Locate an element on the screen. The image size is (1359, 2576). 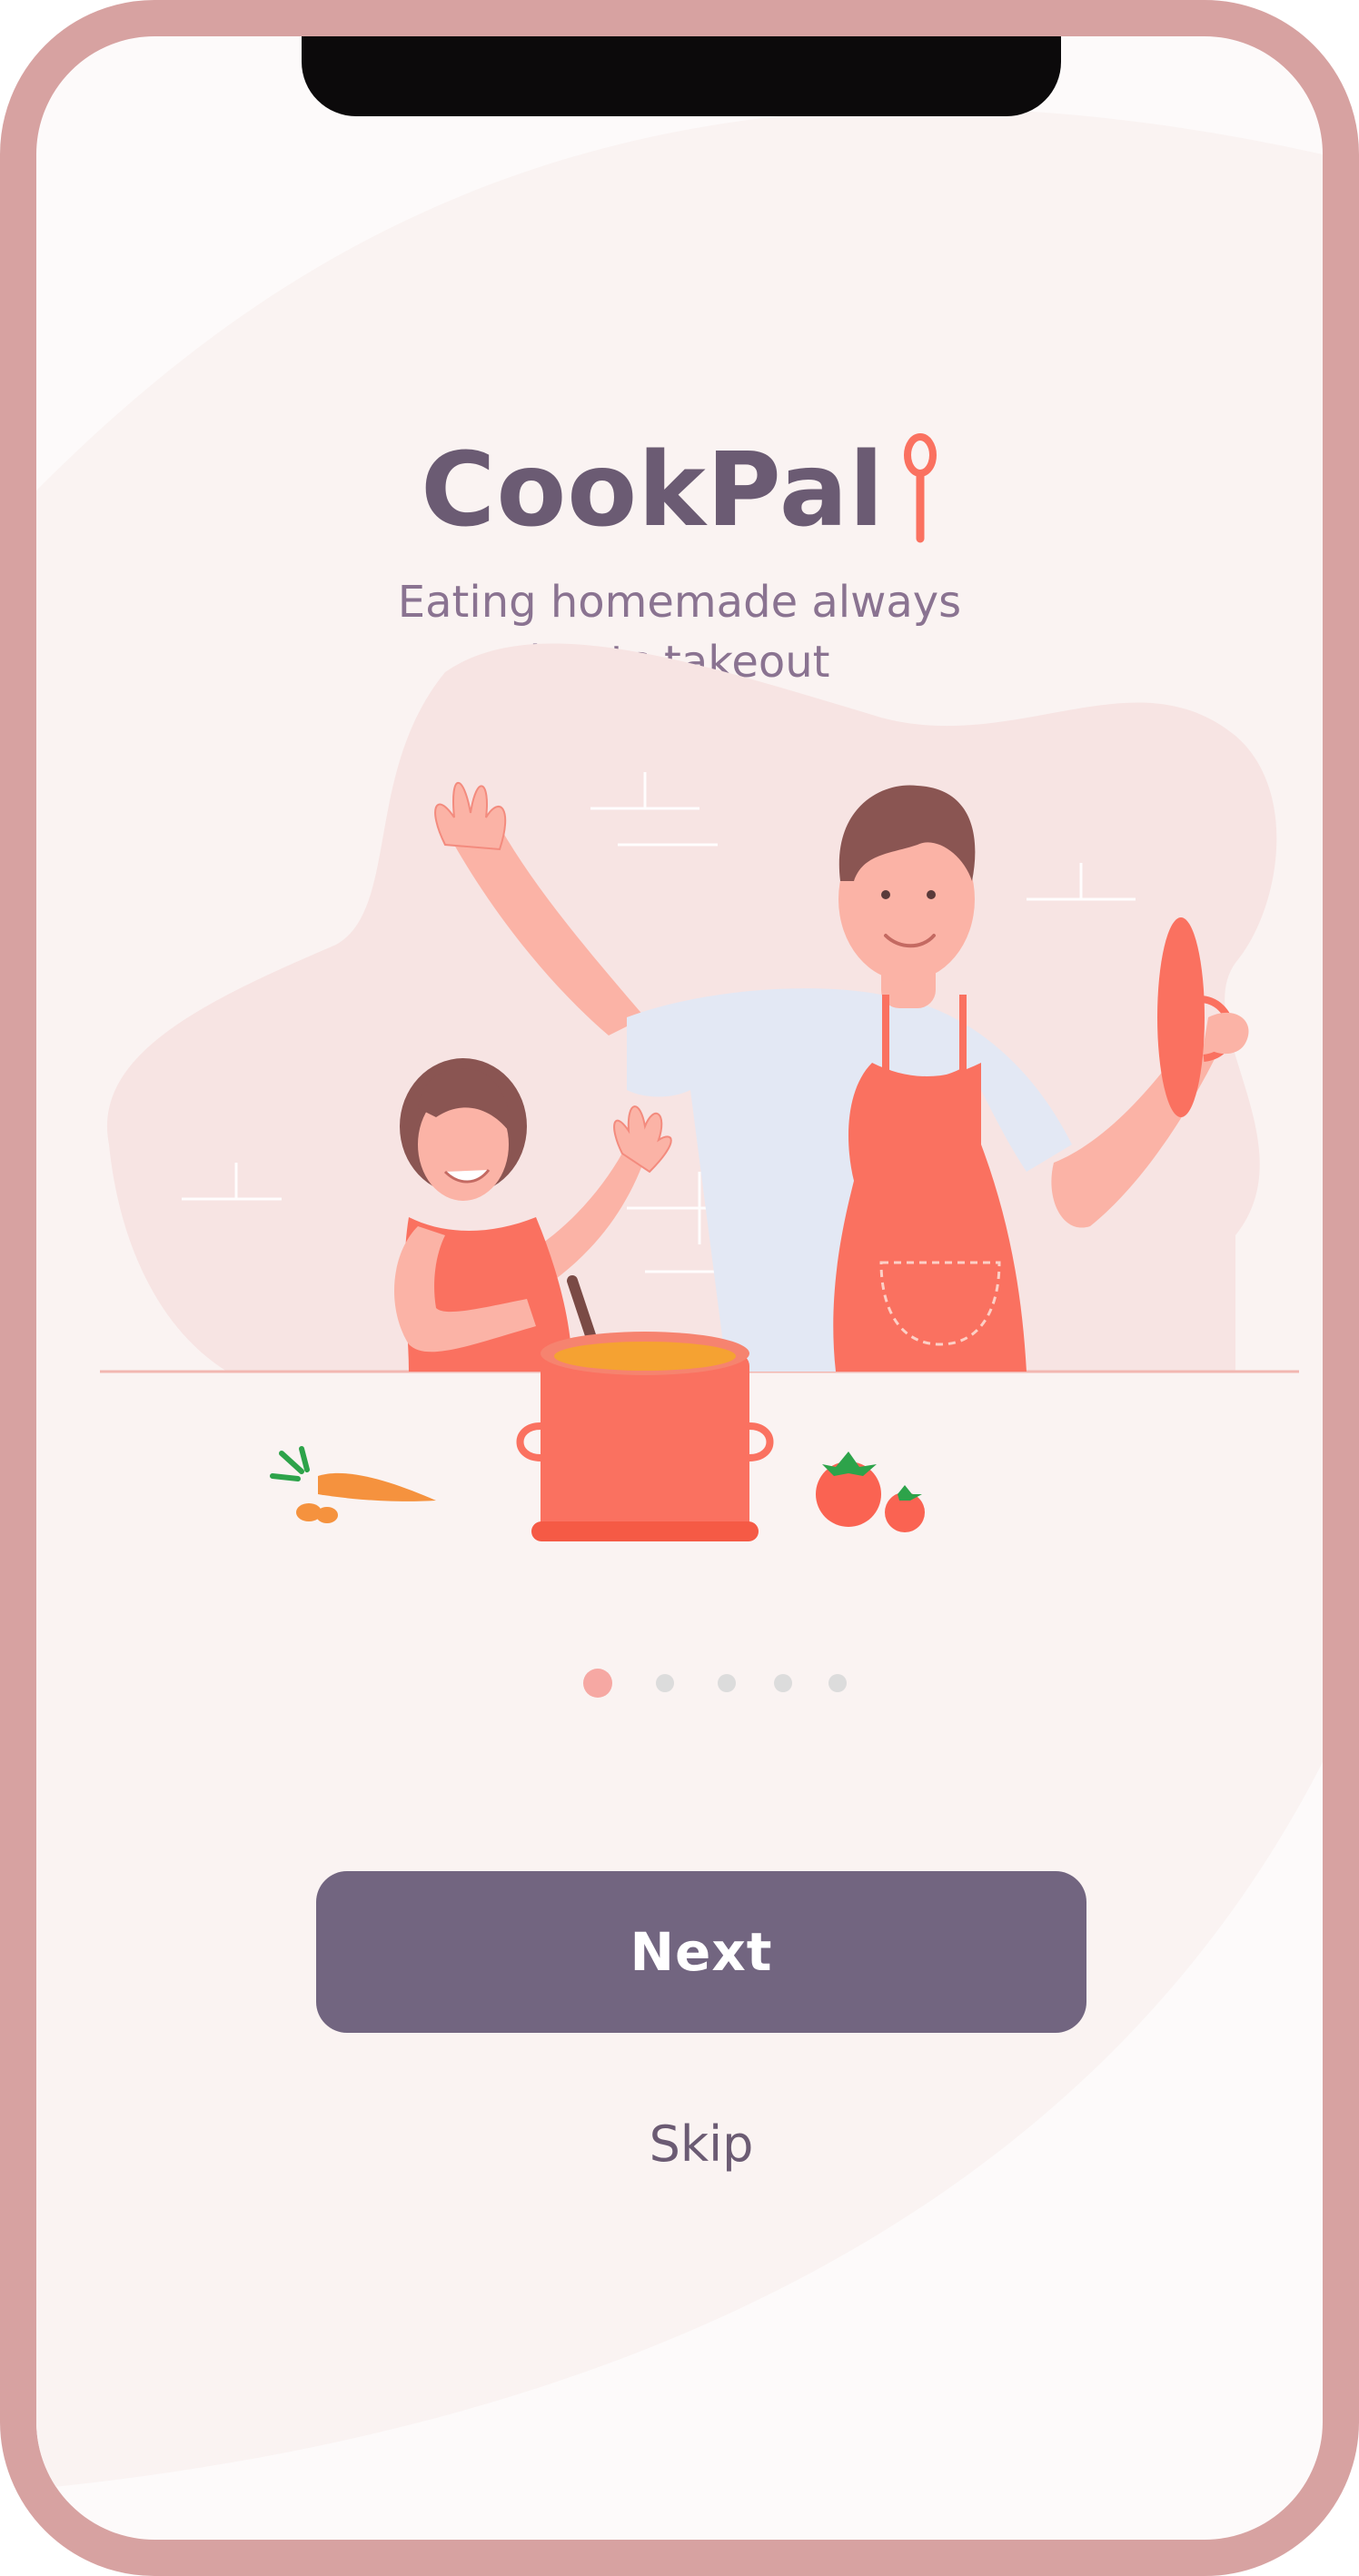
app-title: CookPal is located at coordinates (653, 490).